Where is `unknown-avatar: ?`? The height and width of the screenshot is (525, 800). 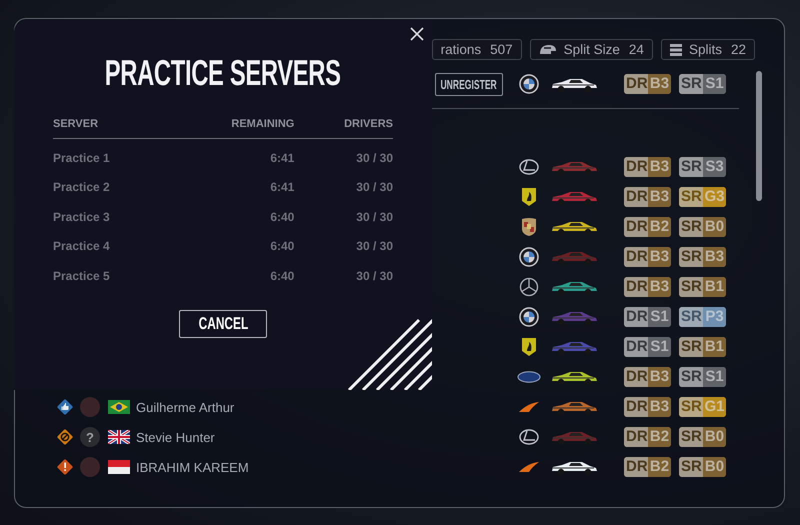 unknown-avatar: ? is located at coordinates (90, 437).